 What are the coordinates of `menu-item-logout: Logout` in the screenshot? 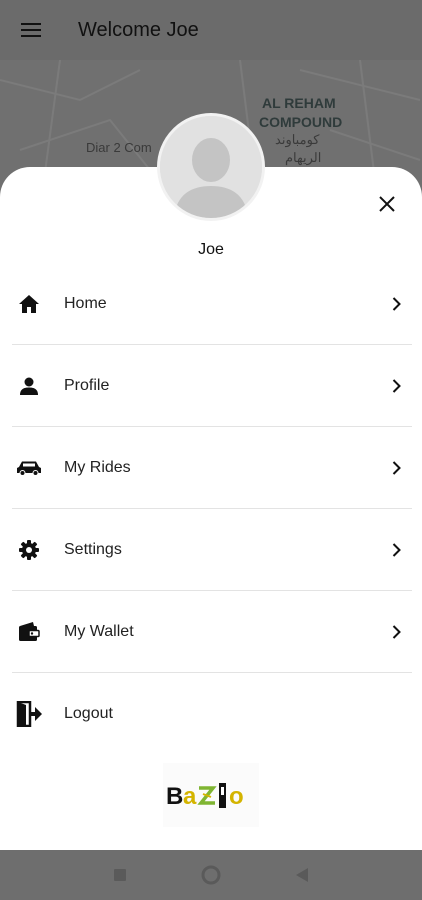 It's located at (212, 713).